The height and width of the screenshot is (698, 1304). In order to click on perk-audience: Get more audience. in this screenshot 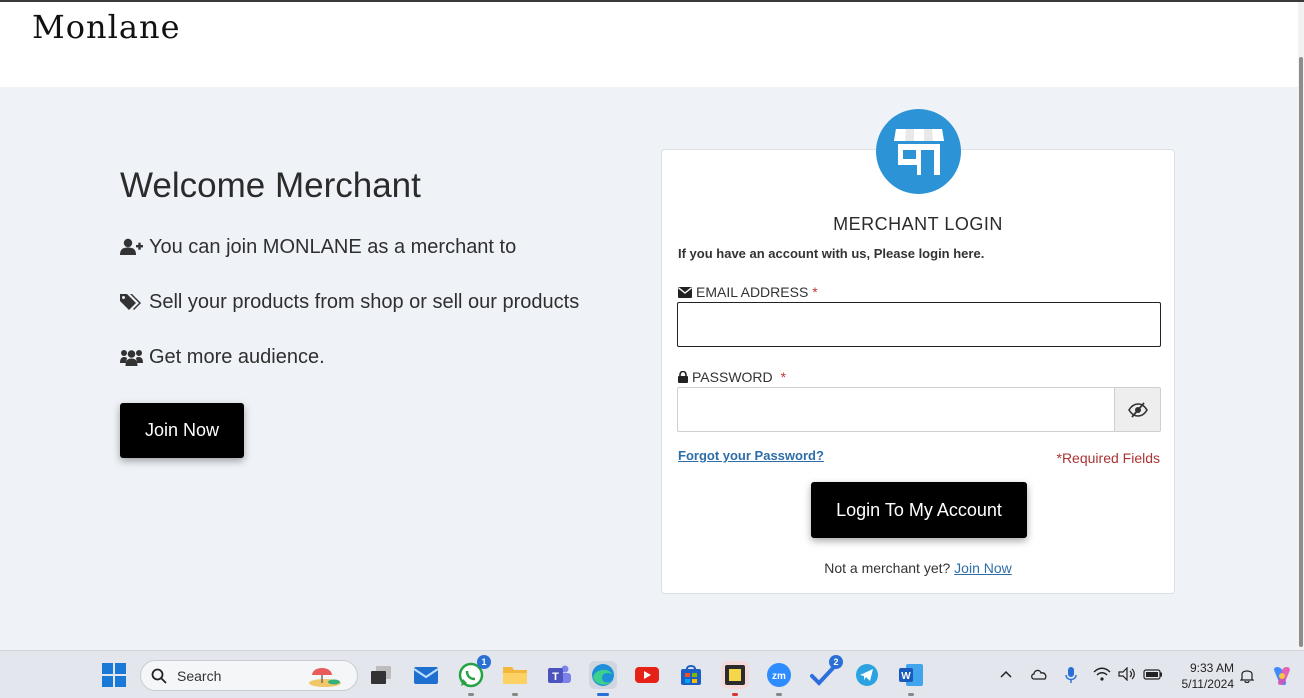, I will do `click(349, 357)`.